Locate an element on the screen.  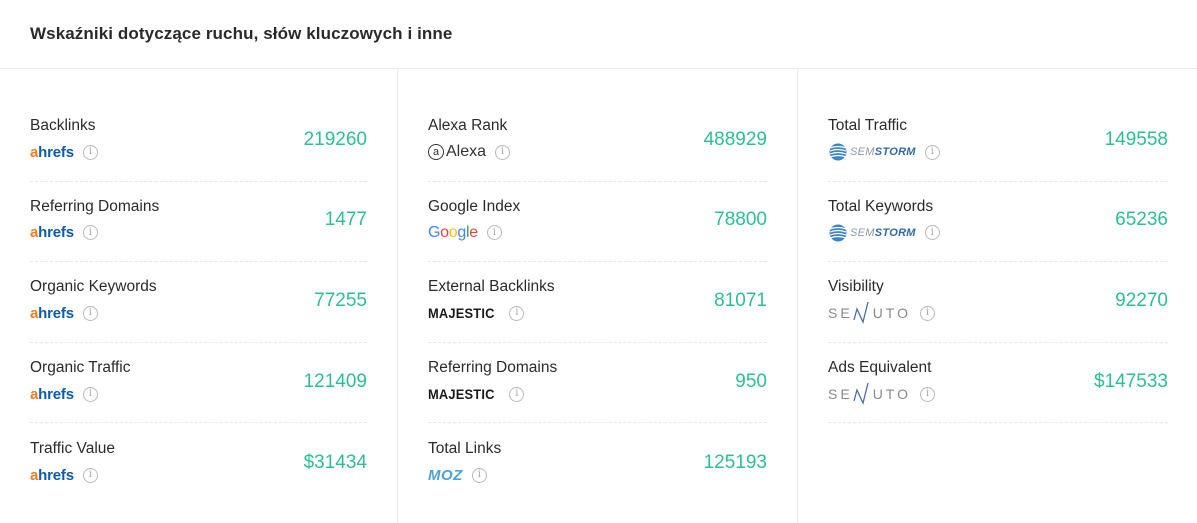
metric-value: 121409 is located at coordinates (335, 381).